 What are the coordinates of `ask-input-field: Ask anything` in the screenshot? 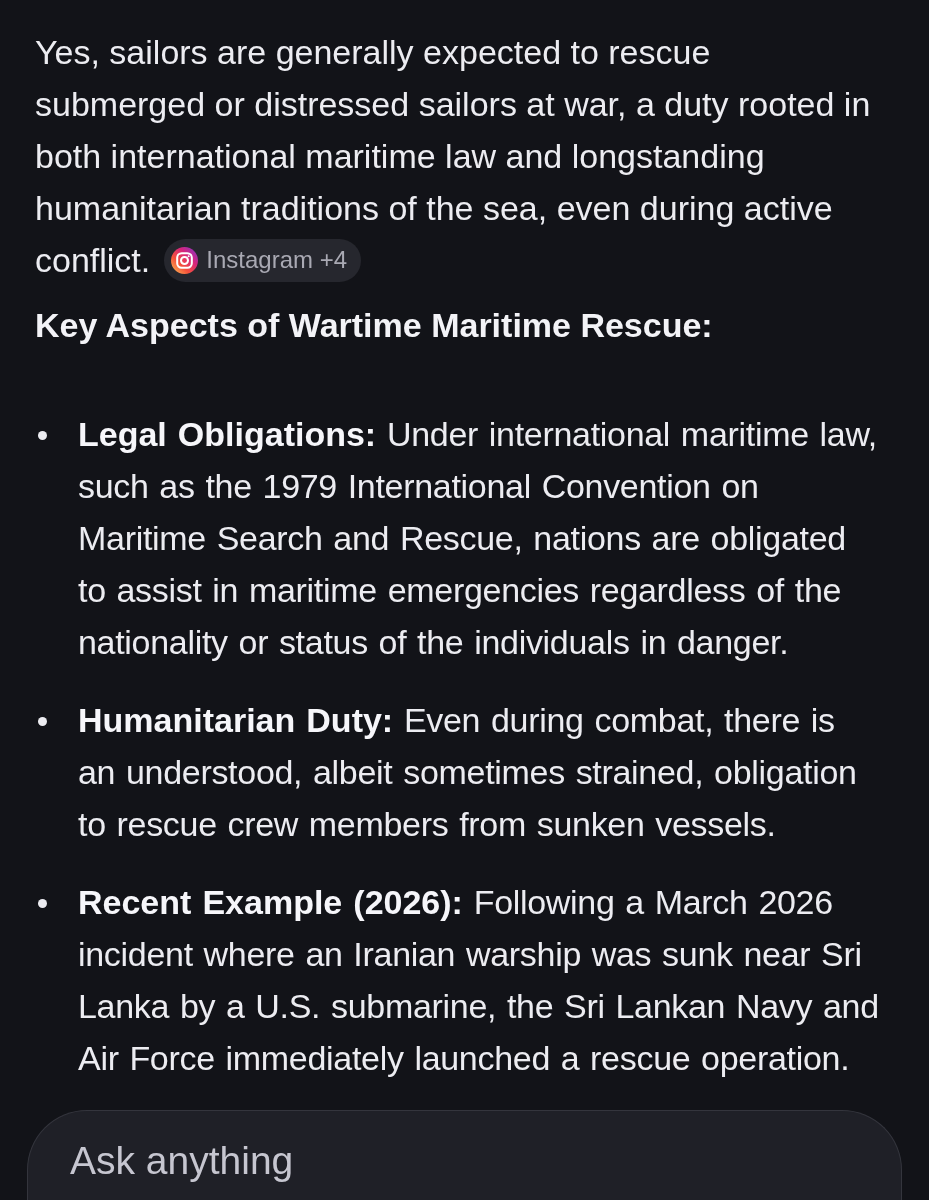 It's located at (464, 1155).